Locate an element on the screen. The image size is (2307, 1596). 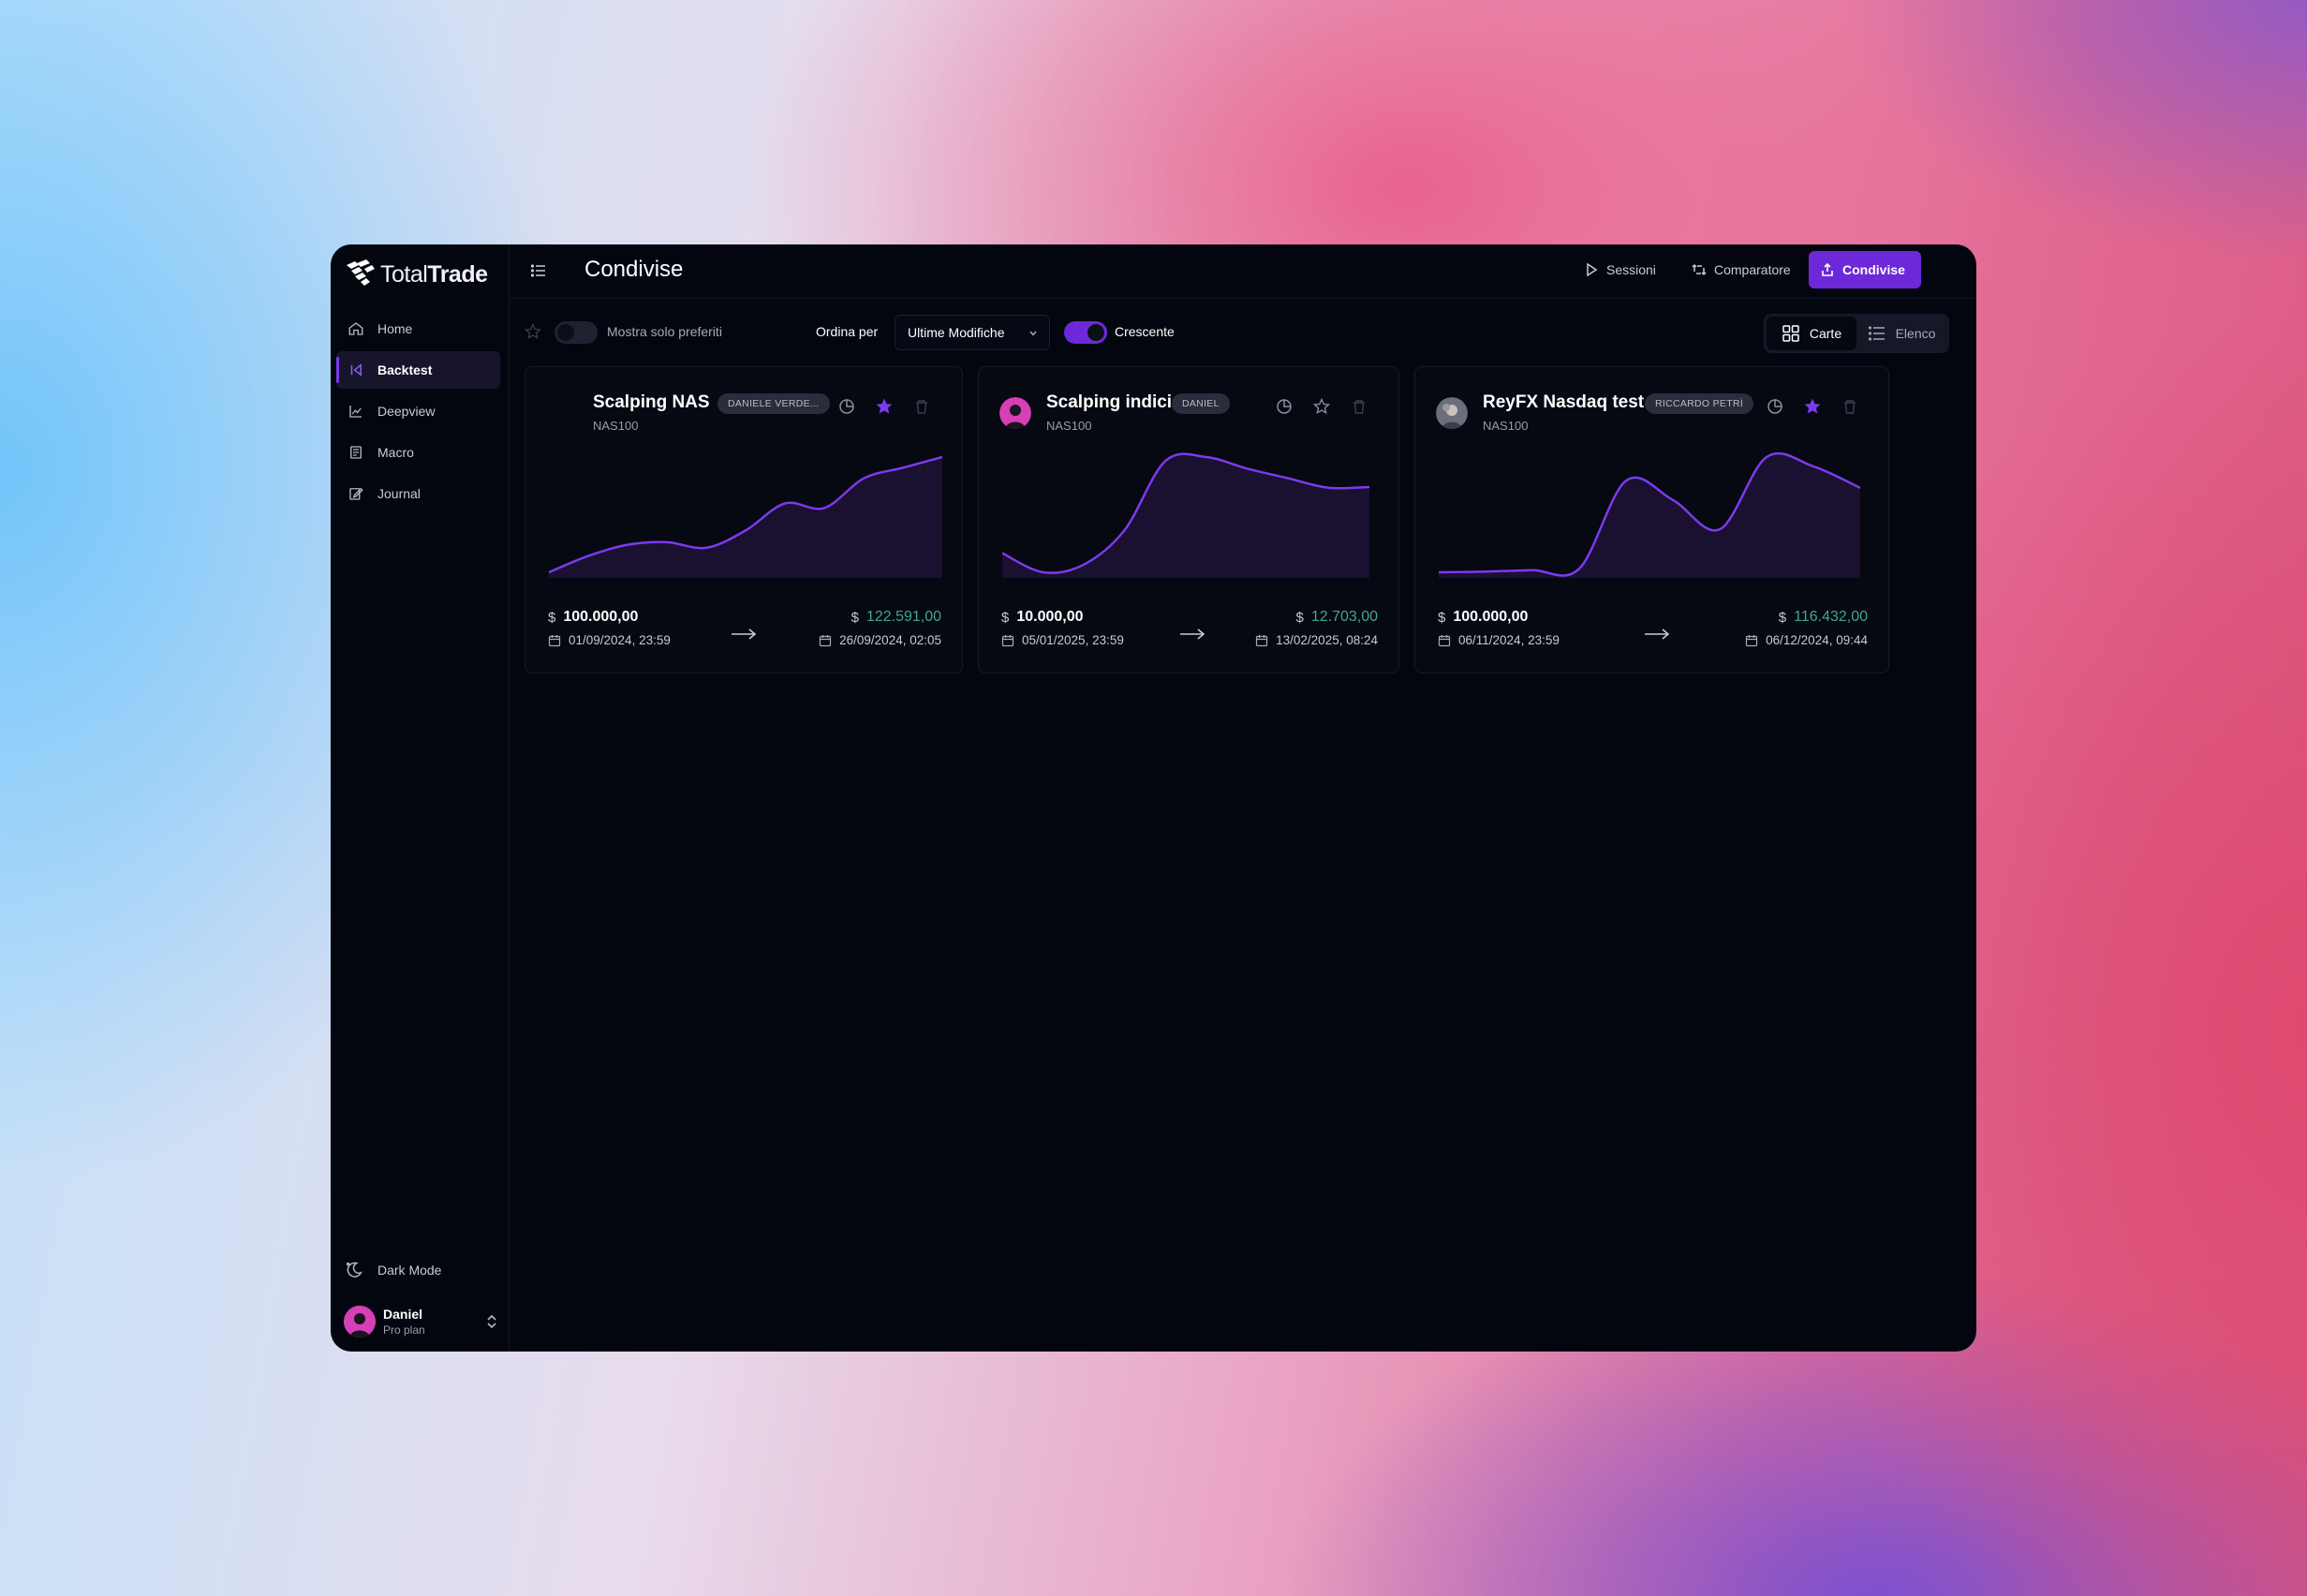
favorites-toggle is located at coordinates (576, 332).